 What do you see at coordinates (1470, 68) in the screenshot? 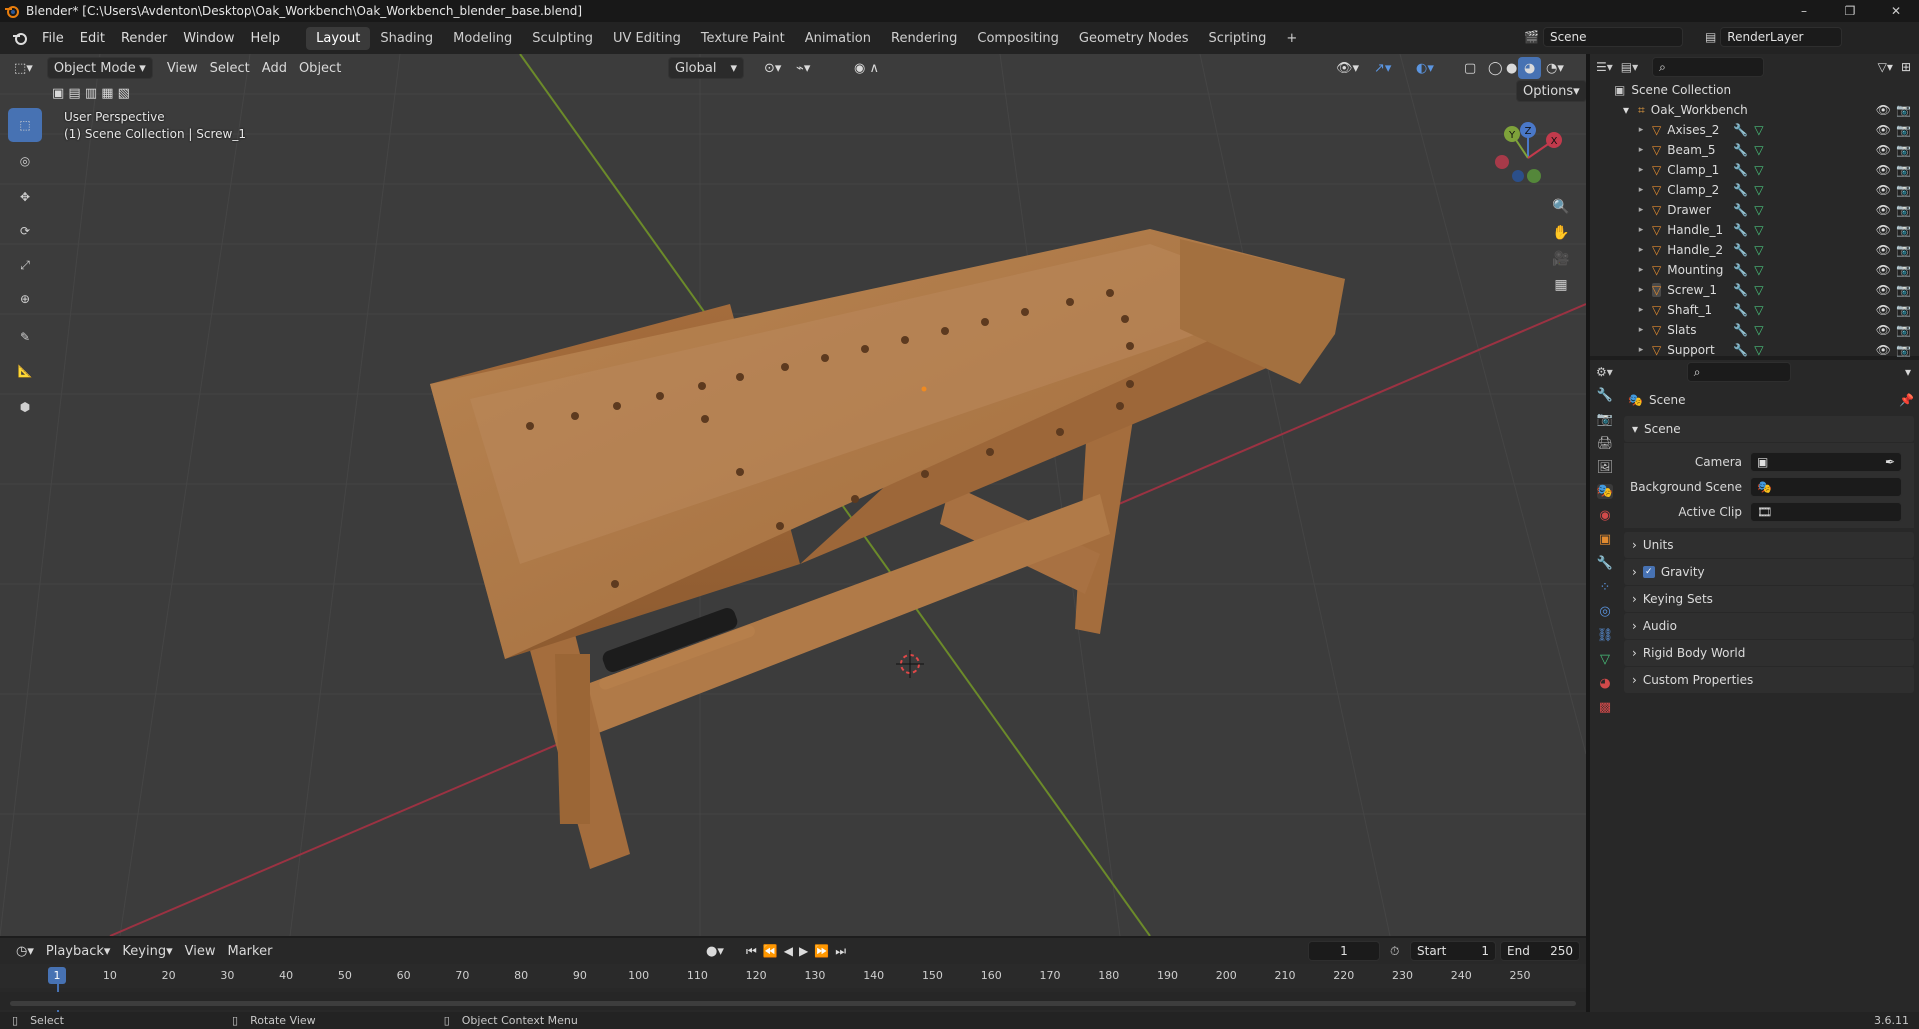
I see `xray-icon: ▢` at bounding box center [1470, 68].